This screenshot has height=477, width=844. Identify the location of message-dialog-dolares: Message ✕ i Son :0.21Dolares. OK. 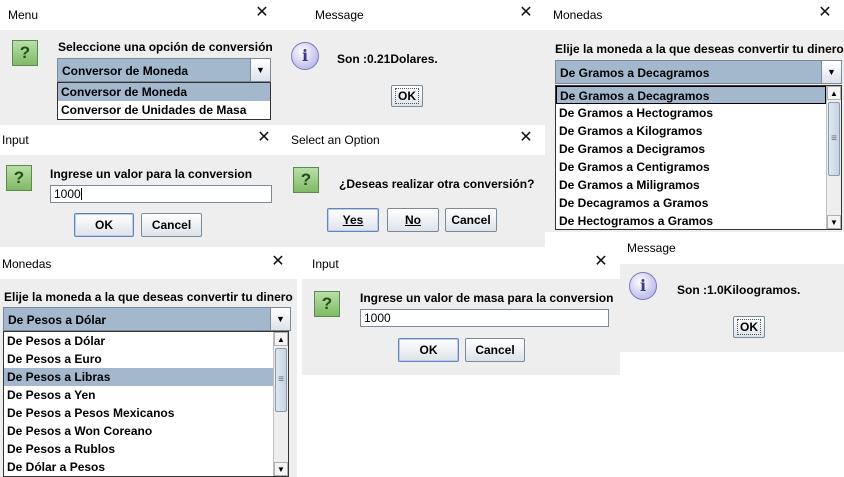
(413, 62).